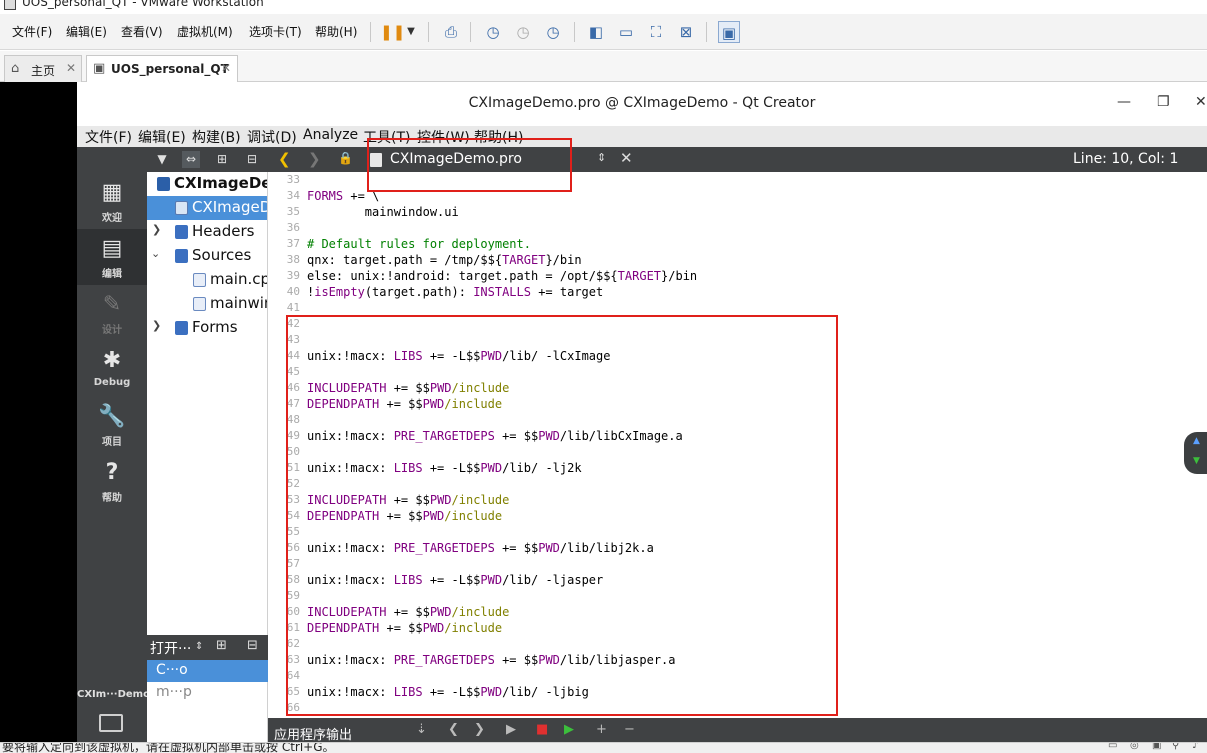 The height and width of the screenshot is (753, 1207). I want to click on maximize-button: ❐, so click(1163, 102).